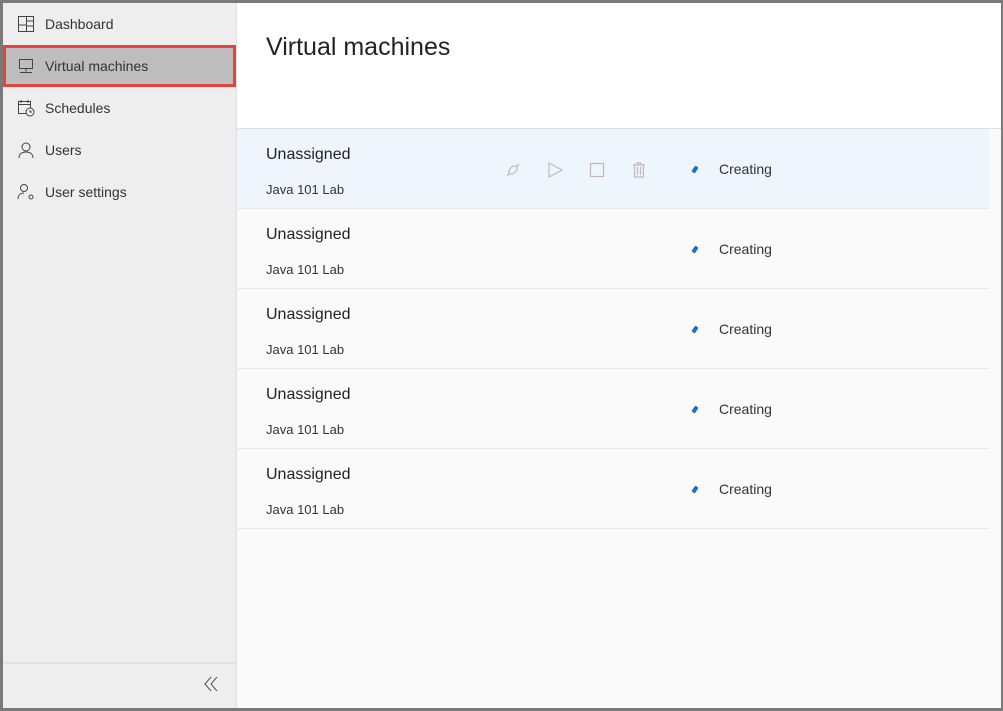 This screenshot has height=711, width=1003. What do you see at coordinates (86, 192) in the screenshot?
I see `sidebar-item-label: User settings` at bounding box center [86, 192].